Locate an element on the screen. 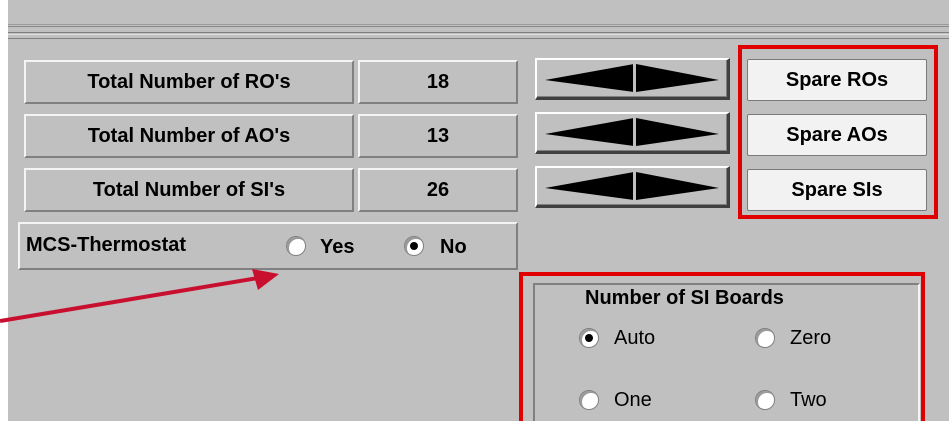 The image size is (949, 421). mcs-yes-label: Yes is located at coordinates (337, 247).